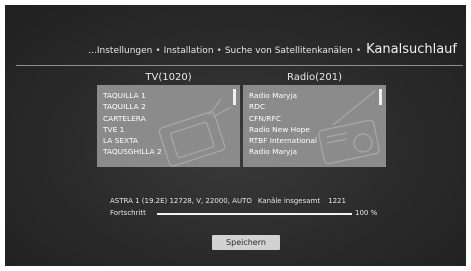 The width and height of the screenshot is (471, 271). I want to click on tv-column-header: TV(1020), so click(168, 77).